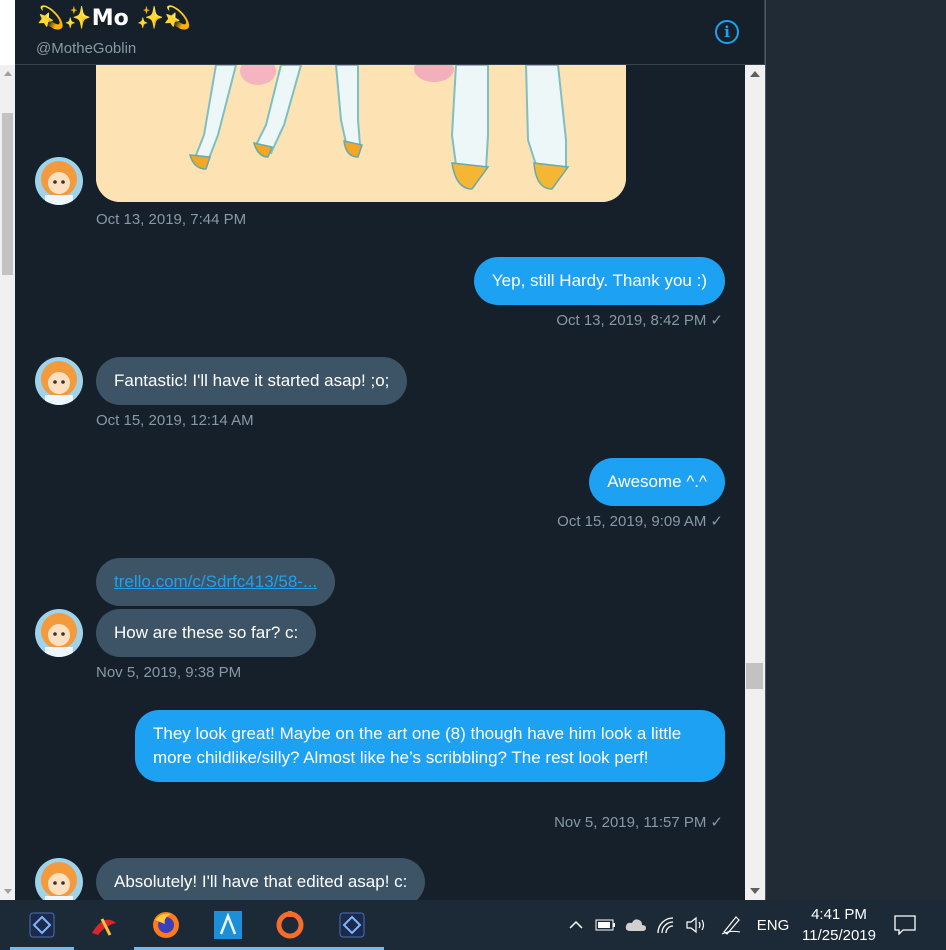 The width and height of the screenshot is (946, 950). What do you see at coordinates (606, 925) in the screenshot?
I see `battery-icon` at bounding box center [606, 925].